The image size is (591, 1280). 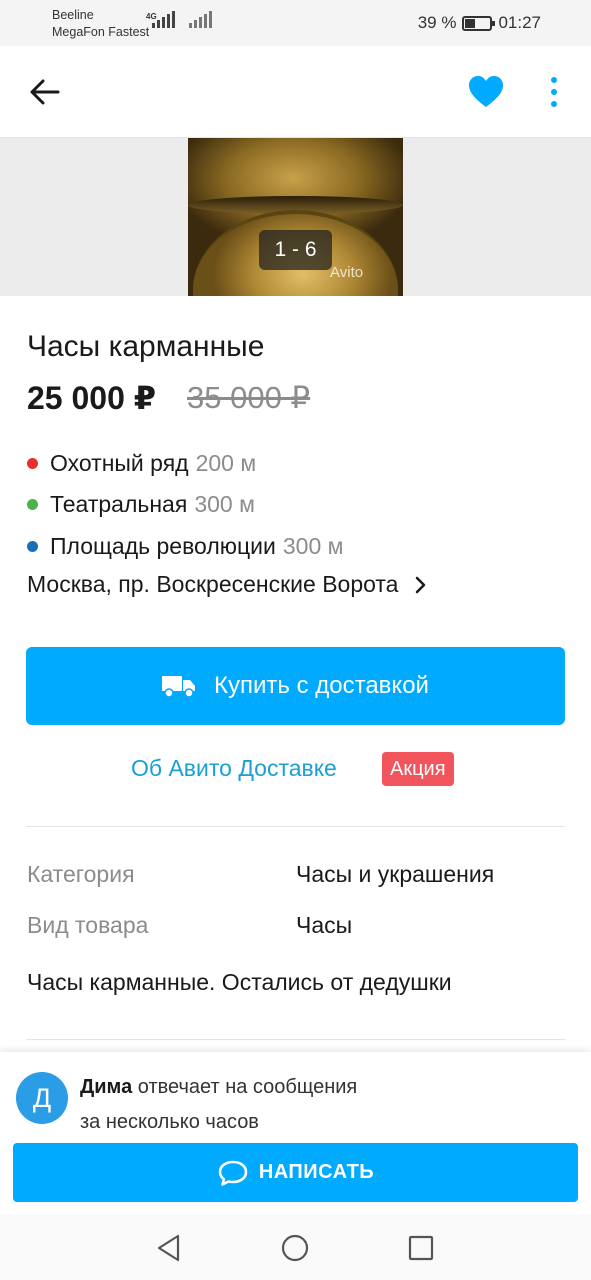 What do you see at coordinates (295, 250) in the screenshot?
I see `photo-counter: 1 - 6` at bounding box center [295, 250].